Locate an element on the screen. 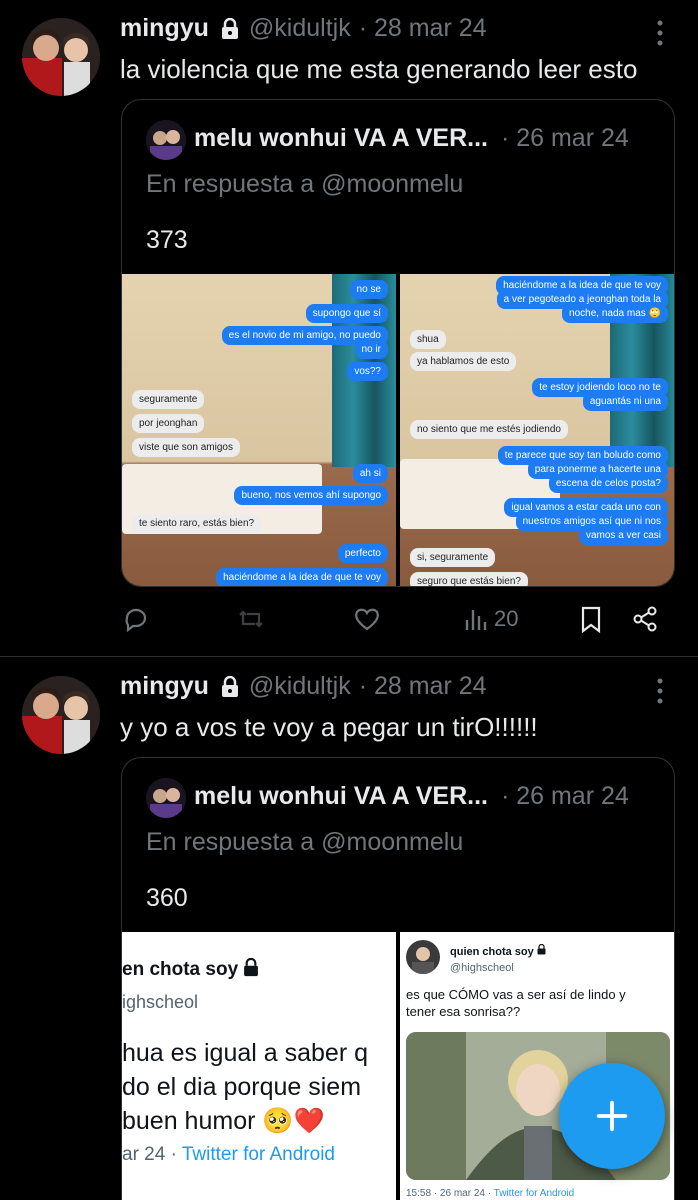 The image size is (698, 1200). bookmark-icon is located at coordinates (591, 620).